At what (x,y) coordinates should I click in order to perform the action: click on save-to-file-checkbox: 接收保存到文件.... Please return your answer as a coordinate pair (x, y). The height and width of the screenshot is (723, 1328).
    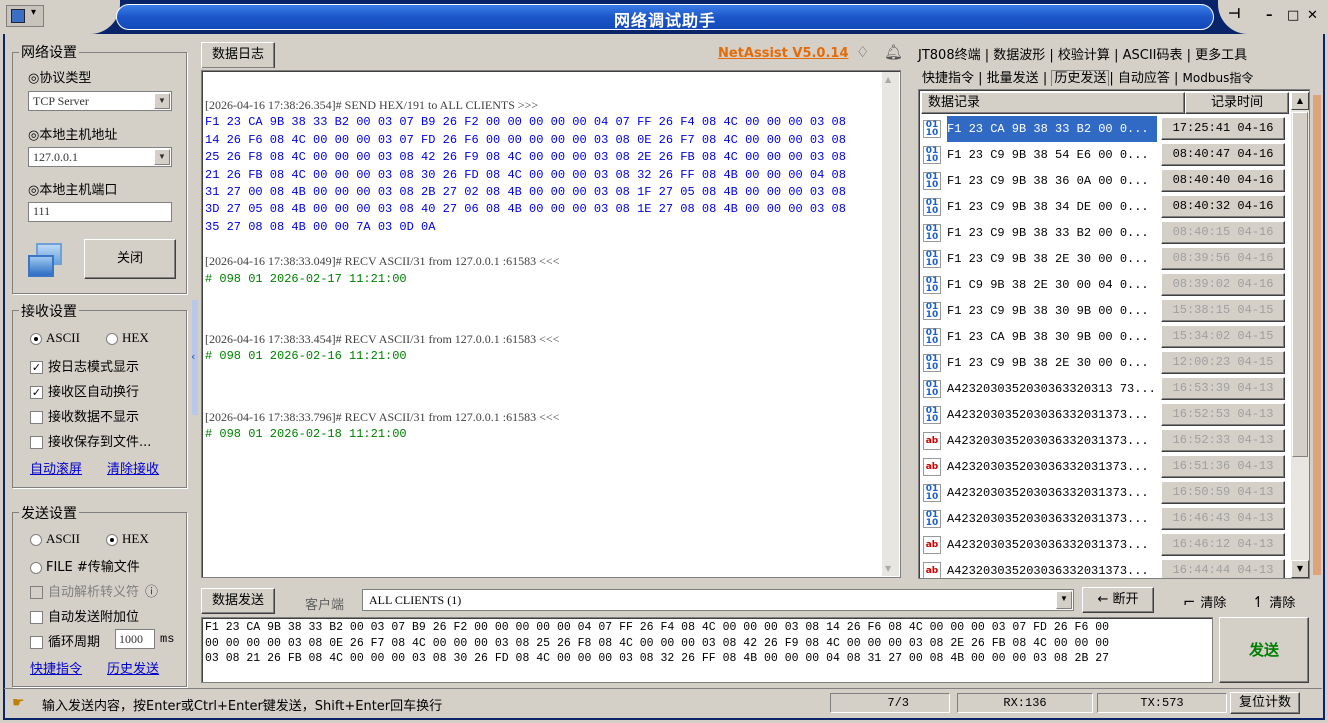
    Looking at the image, I should click on (90, 440).